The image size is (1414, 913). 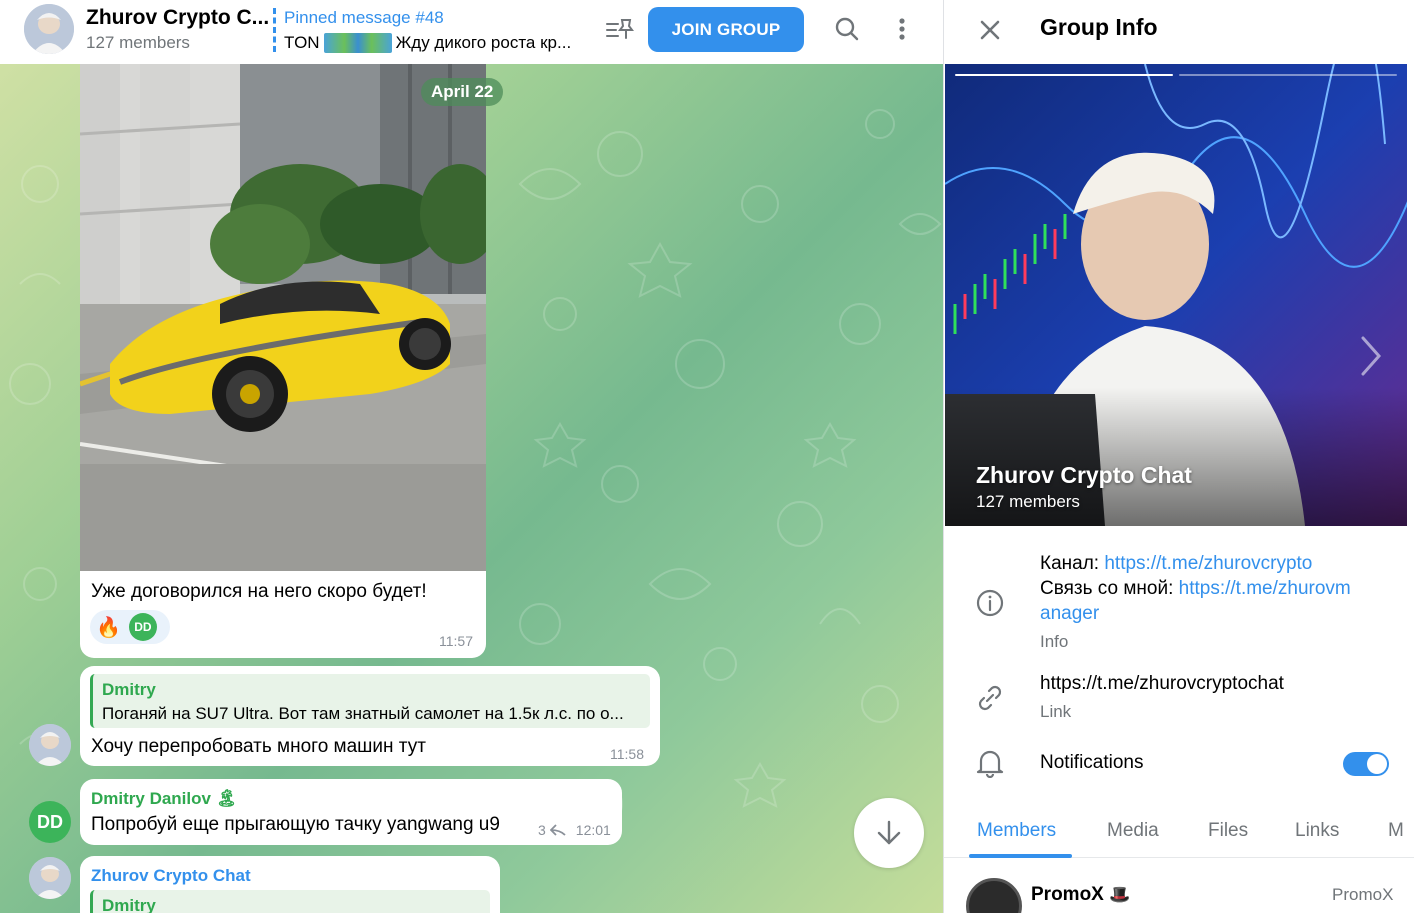 What do you see at coordinates (1363, 894) in the screenshot?
I see `member-role: PromoX` at bounding box center [1363, 894].